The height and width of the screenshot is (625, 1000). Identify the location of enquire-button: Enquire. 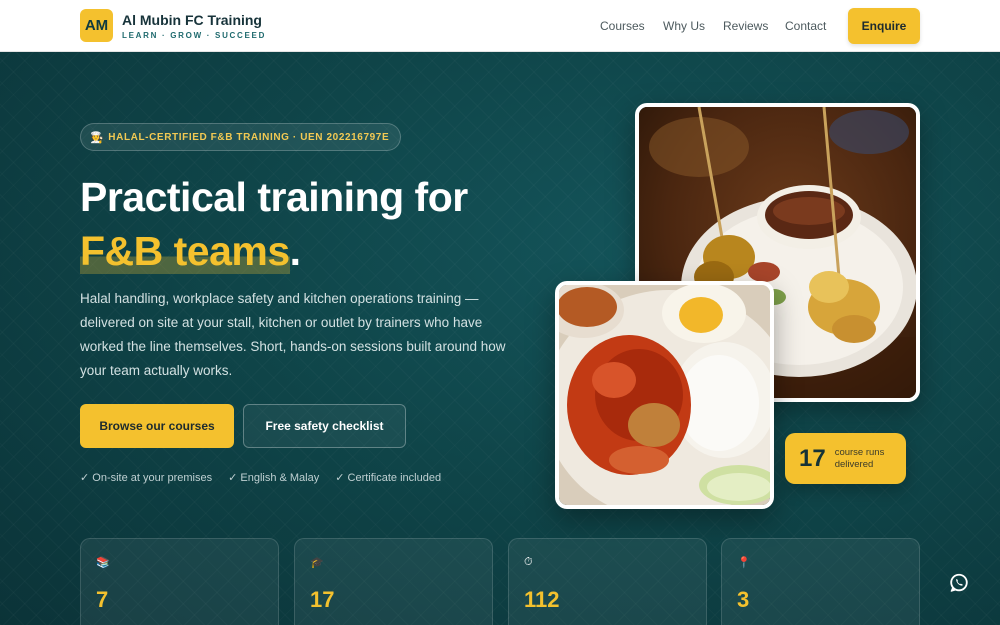
(884, 26).